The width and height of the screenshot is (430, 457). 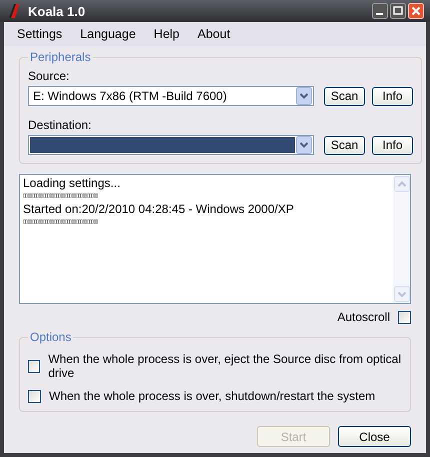 What do you see at coordinates (40, 34) in the screenshot?
I see `menu-item: Settings` at bounding box center [40, 34].